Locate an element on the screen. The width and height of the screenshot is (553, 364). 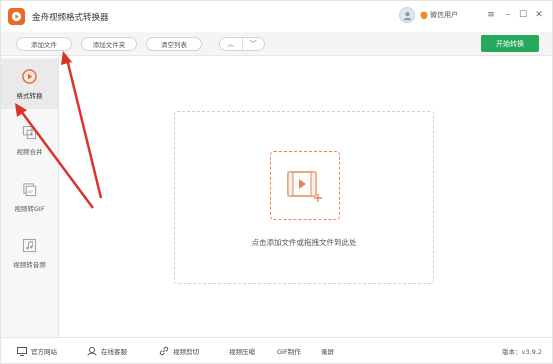
video-cut-link: 视频剪切 is located at coordinates (179, 351).